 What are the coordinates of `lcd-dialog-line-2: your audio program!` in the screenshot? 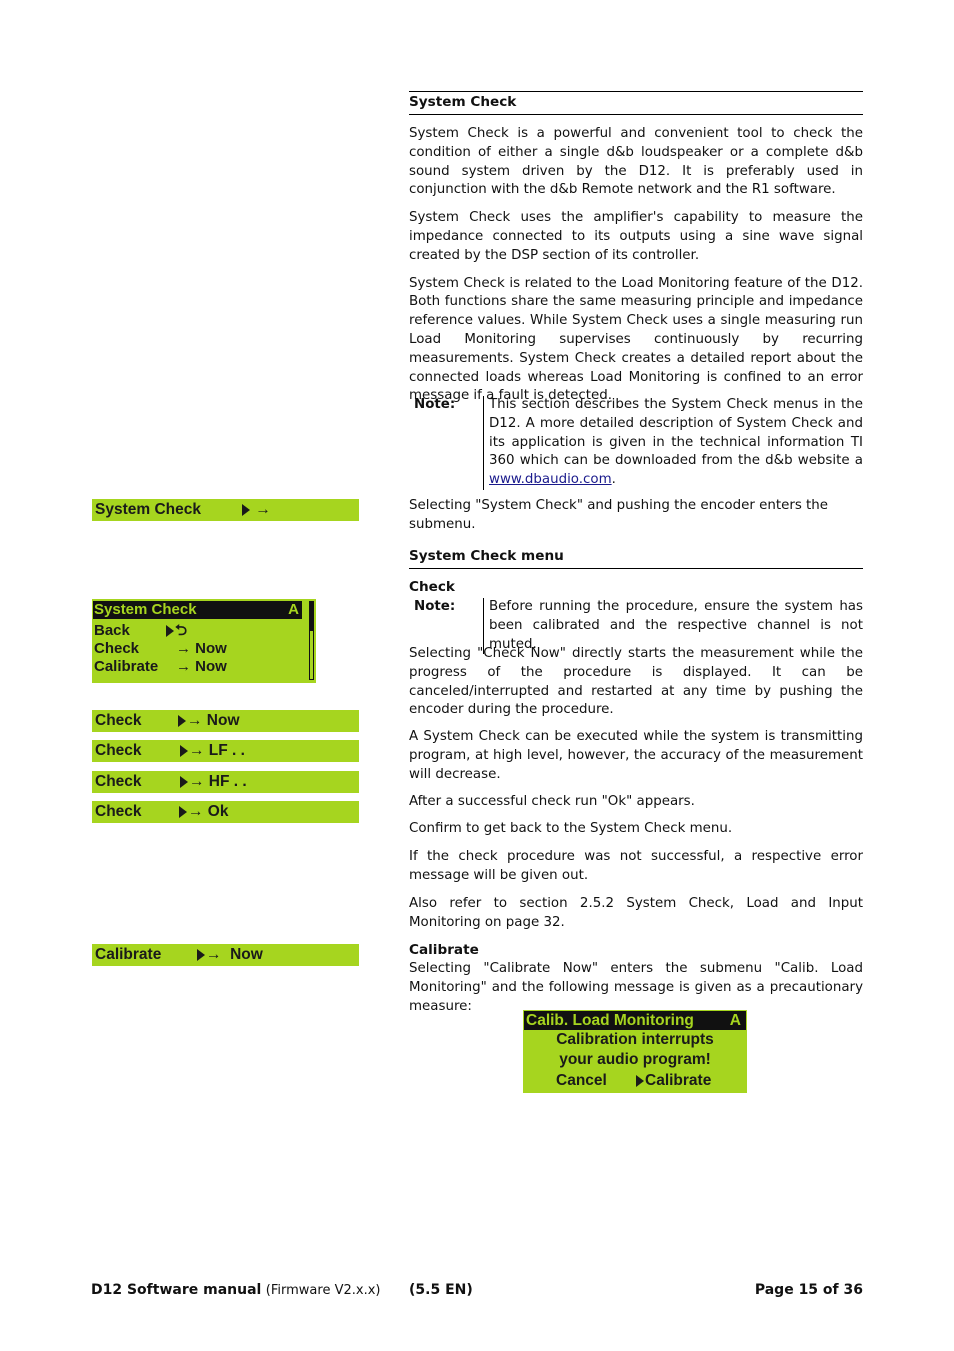 It's located at (635, 1059).